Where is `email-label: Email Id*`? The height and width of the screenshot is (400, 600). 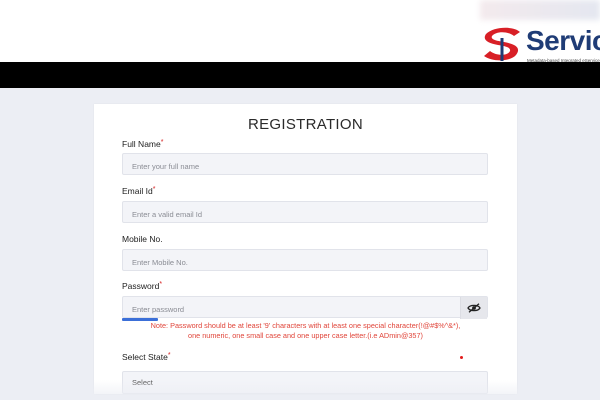
email-label: Email Id* is located at coordinates (138, 191).